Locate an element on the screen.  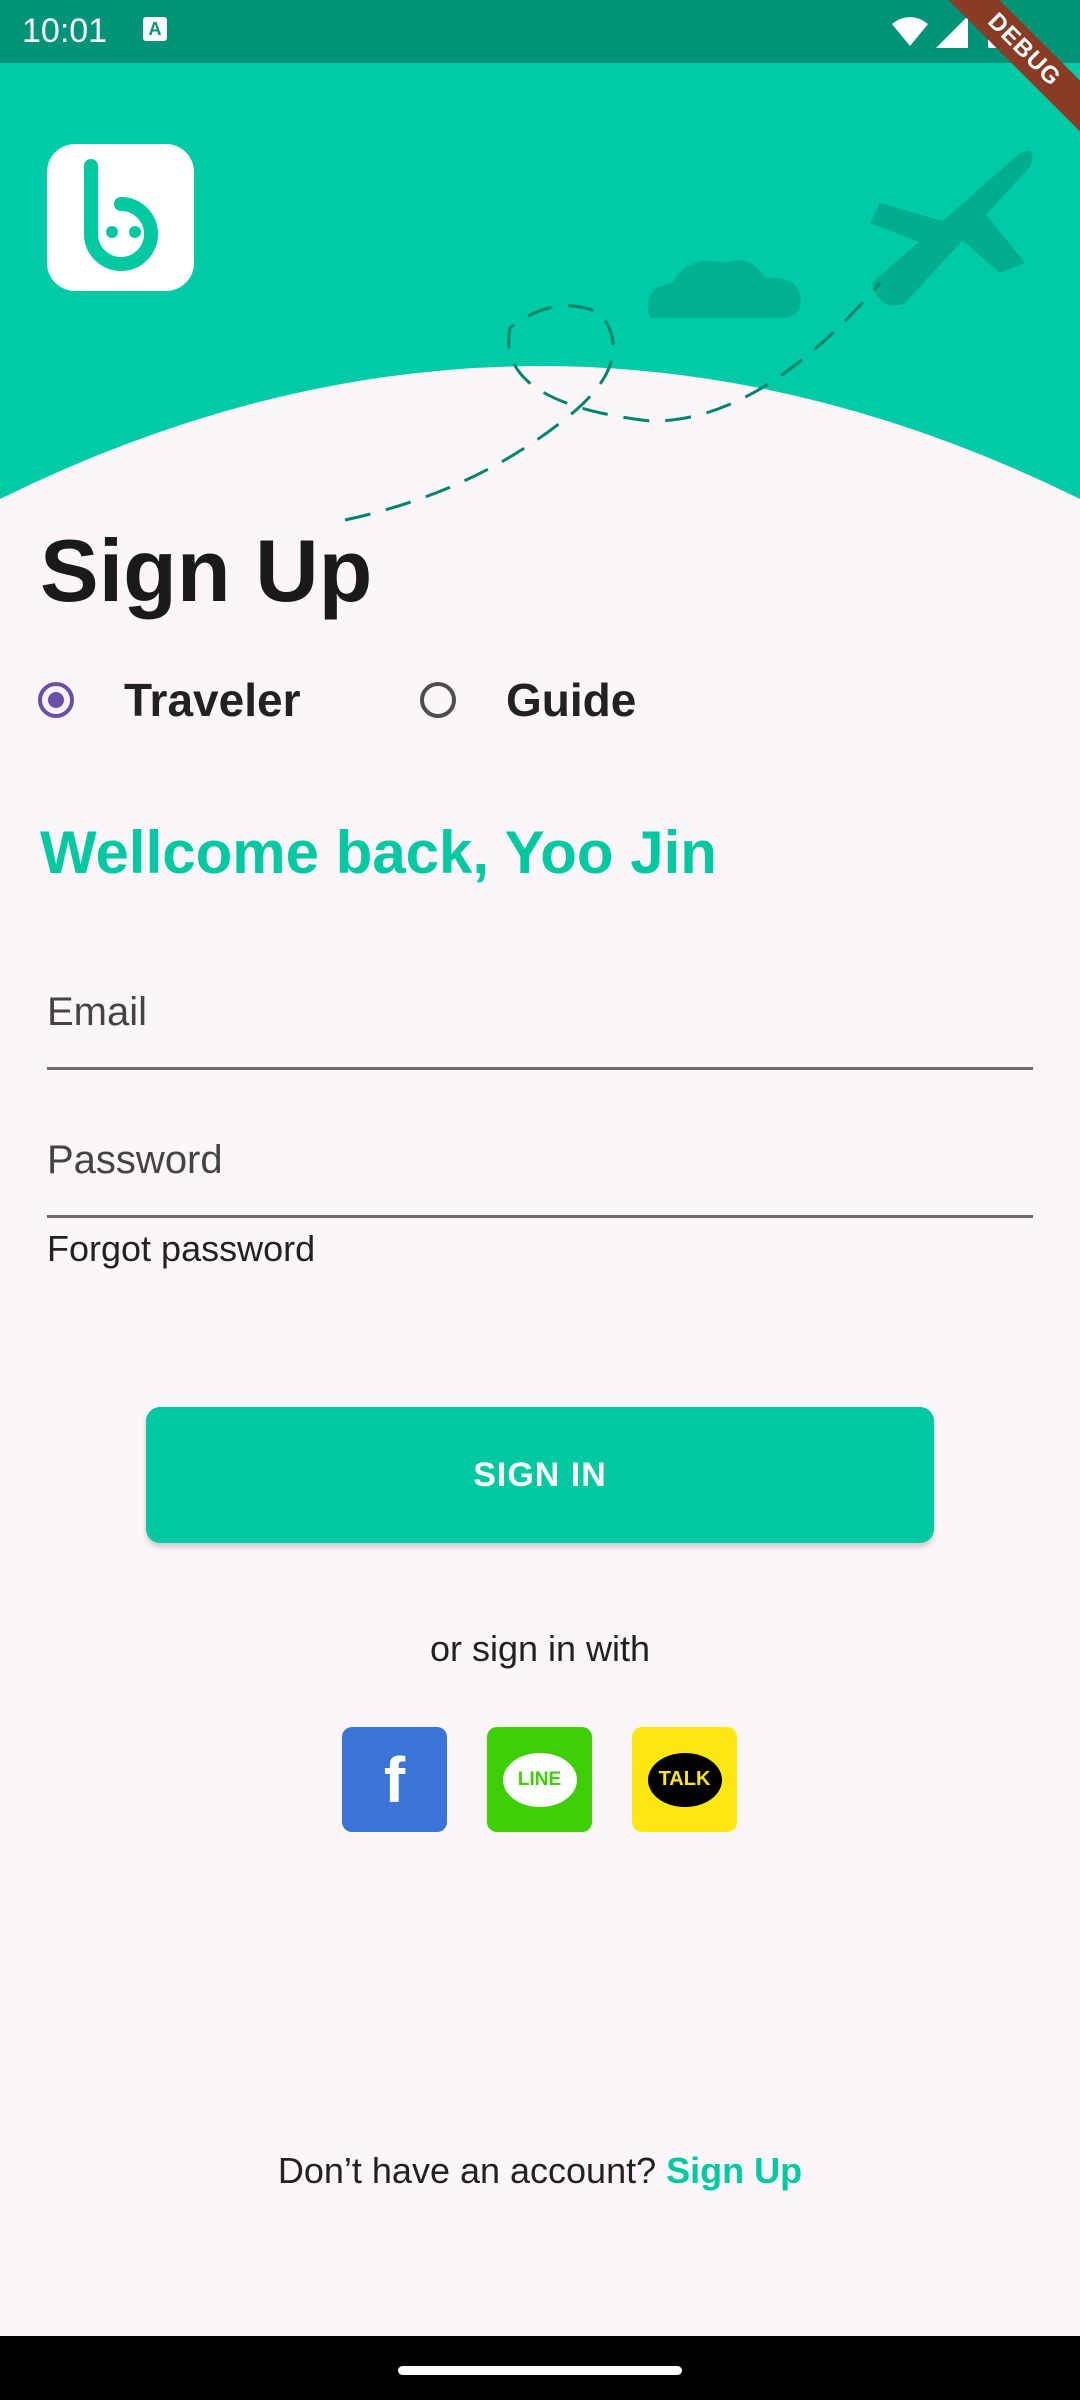
logo-icon is located at coordinates (121, 215).